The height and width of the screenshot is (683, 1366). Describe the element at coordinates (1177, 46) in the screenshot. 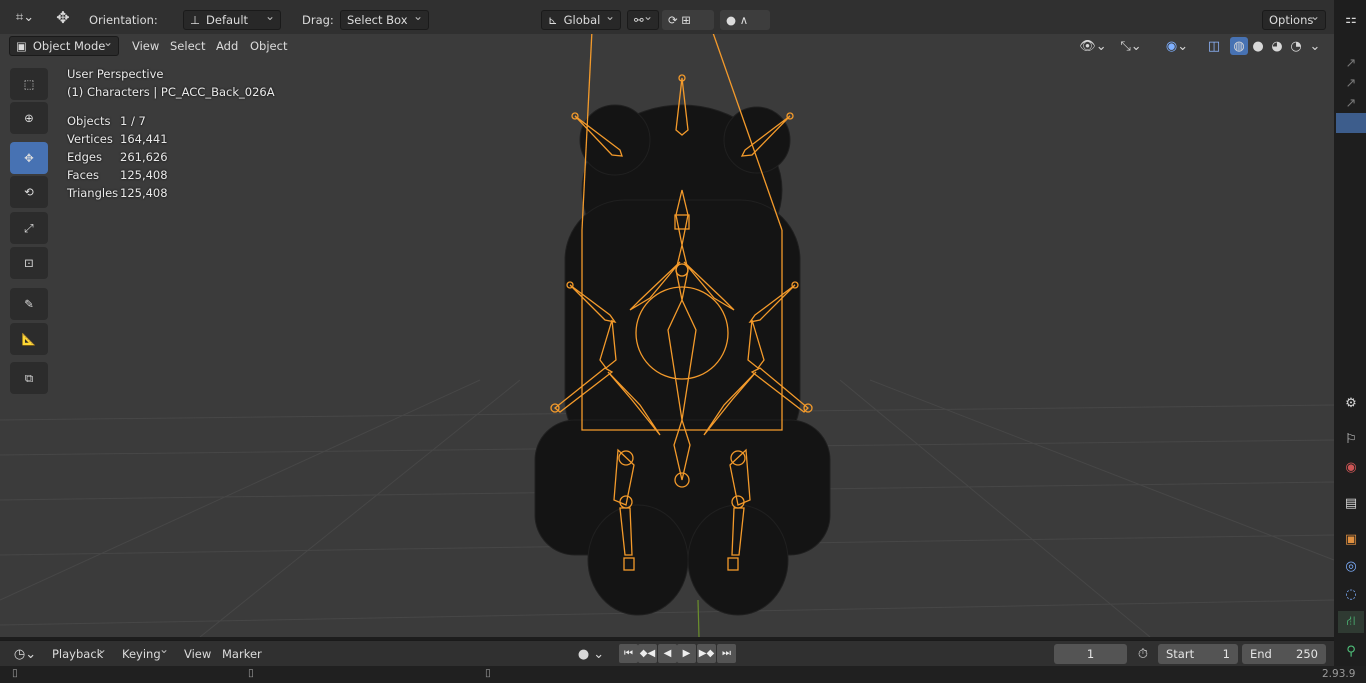

I see `overlay-icon: ◉ ⌄` at that location.